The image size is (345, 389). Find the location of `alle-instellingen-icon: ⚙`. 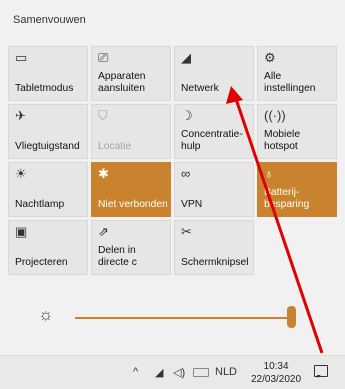

alle-instellingen-icon: ⚙ is located at coordinates (270, 57).